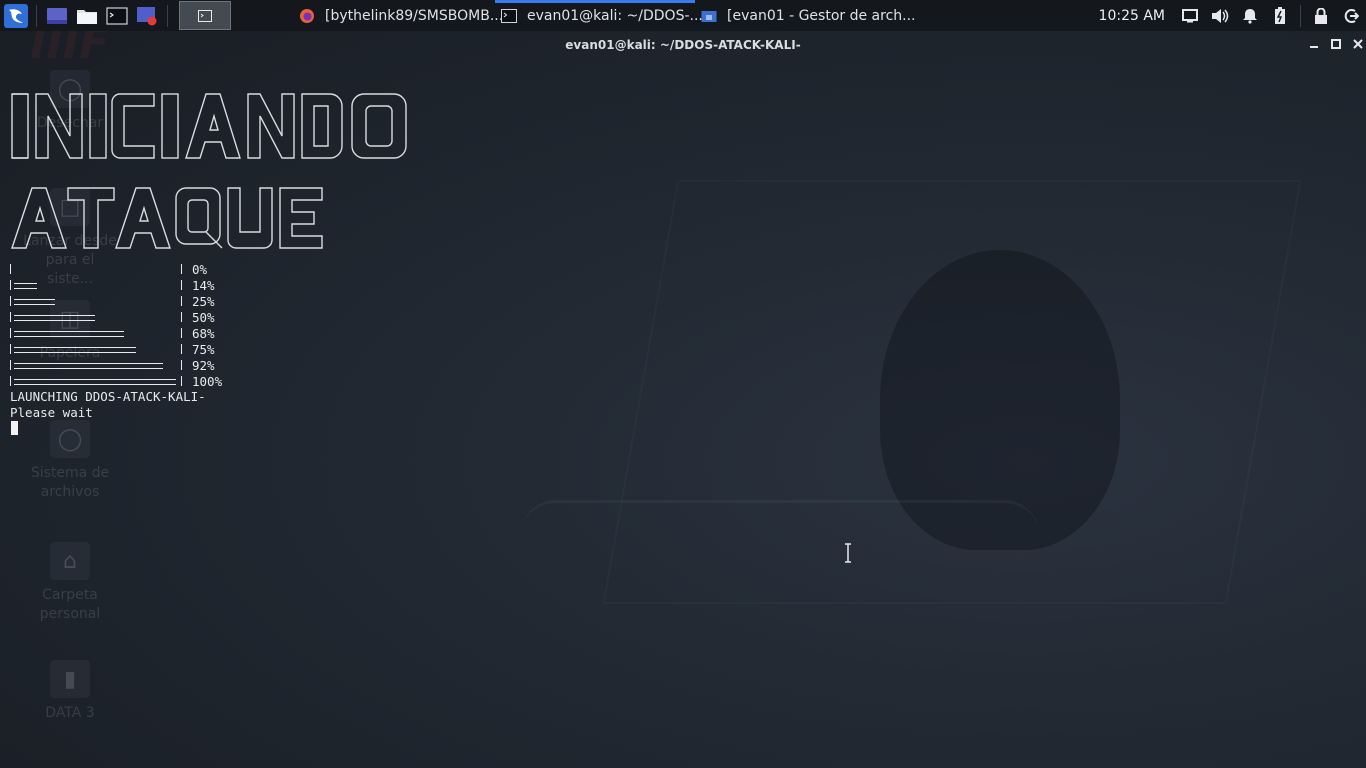 The width and height of the screenshot is (1366, 768). What do you see at coordinates (203, 317) in the screenshot?
I see `progress-percent: 50%` at bounding box center [203, 317].